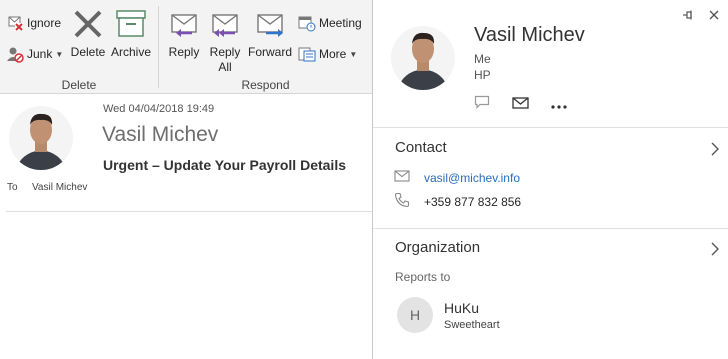 The height and width of the screenshot is (359, 728). I want to click on respond-group-label: Respond, so click(265, 85).